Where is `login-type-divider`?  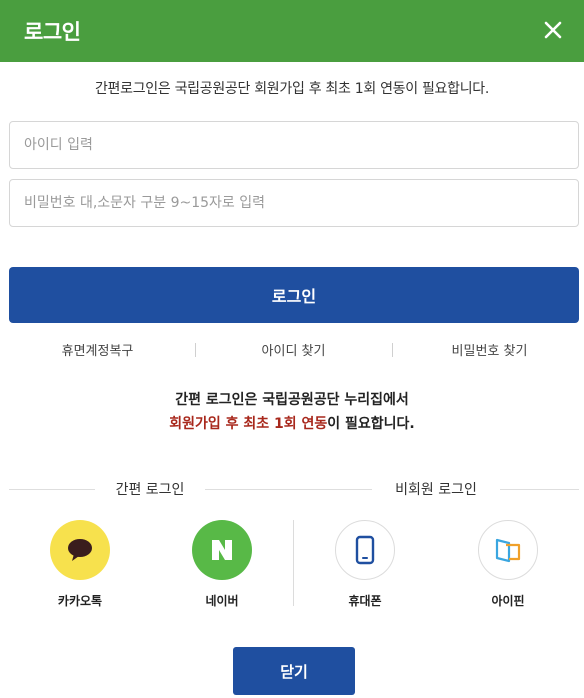 login-type-divider is located at coordinates (293, 563).